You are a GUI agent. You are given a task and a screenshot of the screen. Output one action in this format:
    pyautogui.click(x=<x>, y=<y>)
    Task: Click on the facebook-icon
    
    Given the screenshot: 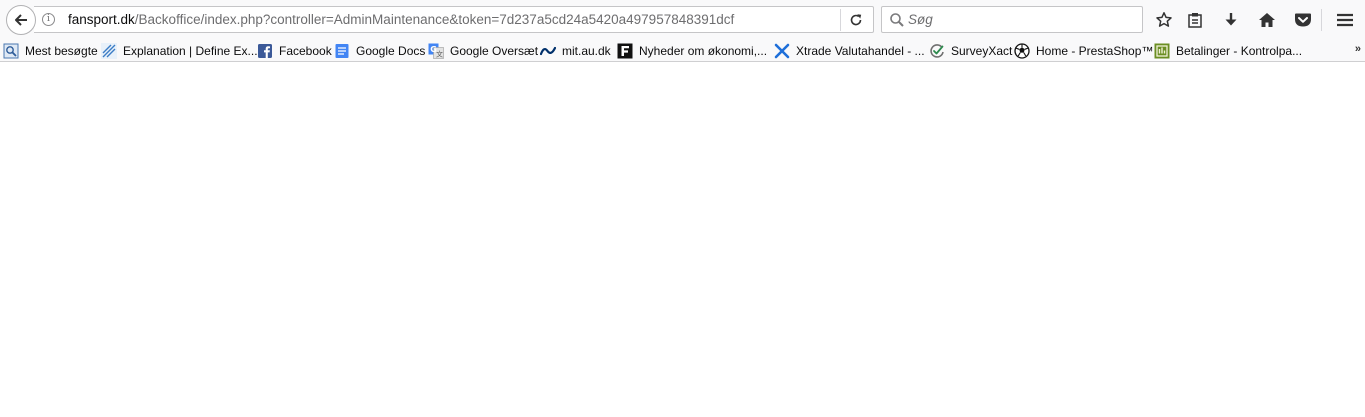 What is the action you would take?
    pyautogui.click(x=265, y=51)
    